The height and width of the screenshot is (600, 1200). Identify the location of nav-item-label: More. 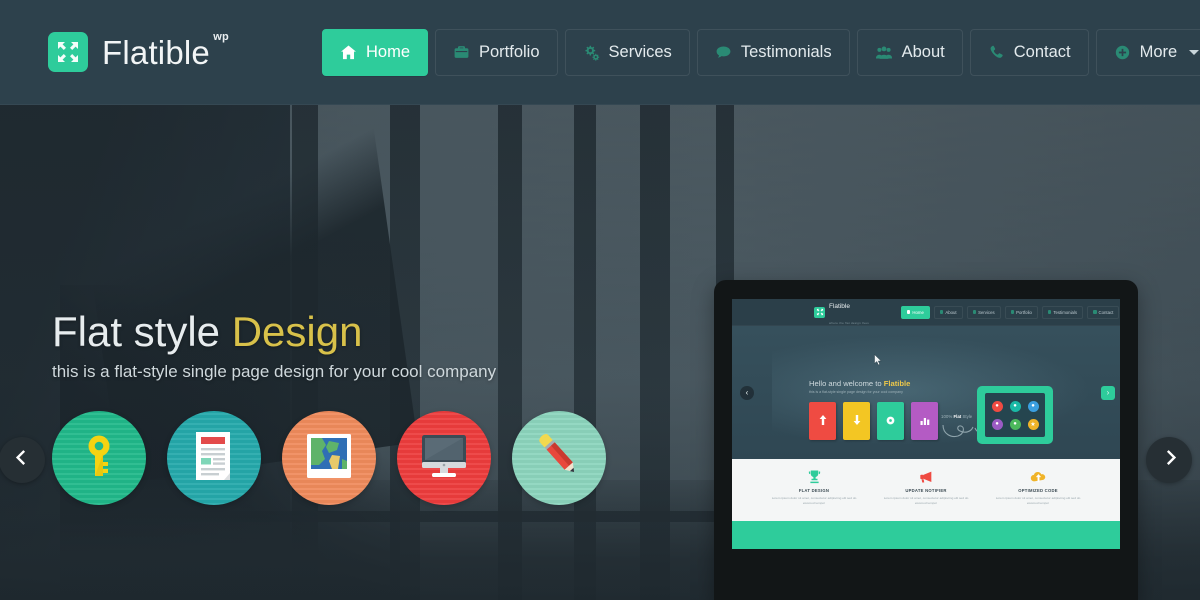
(1158, 51).